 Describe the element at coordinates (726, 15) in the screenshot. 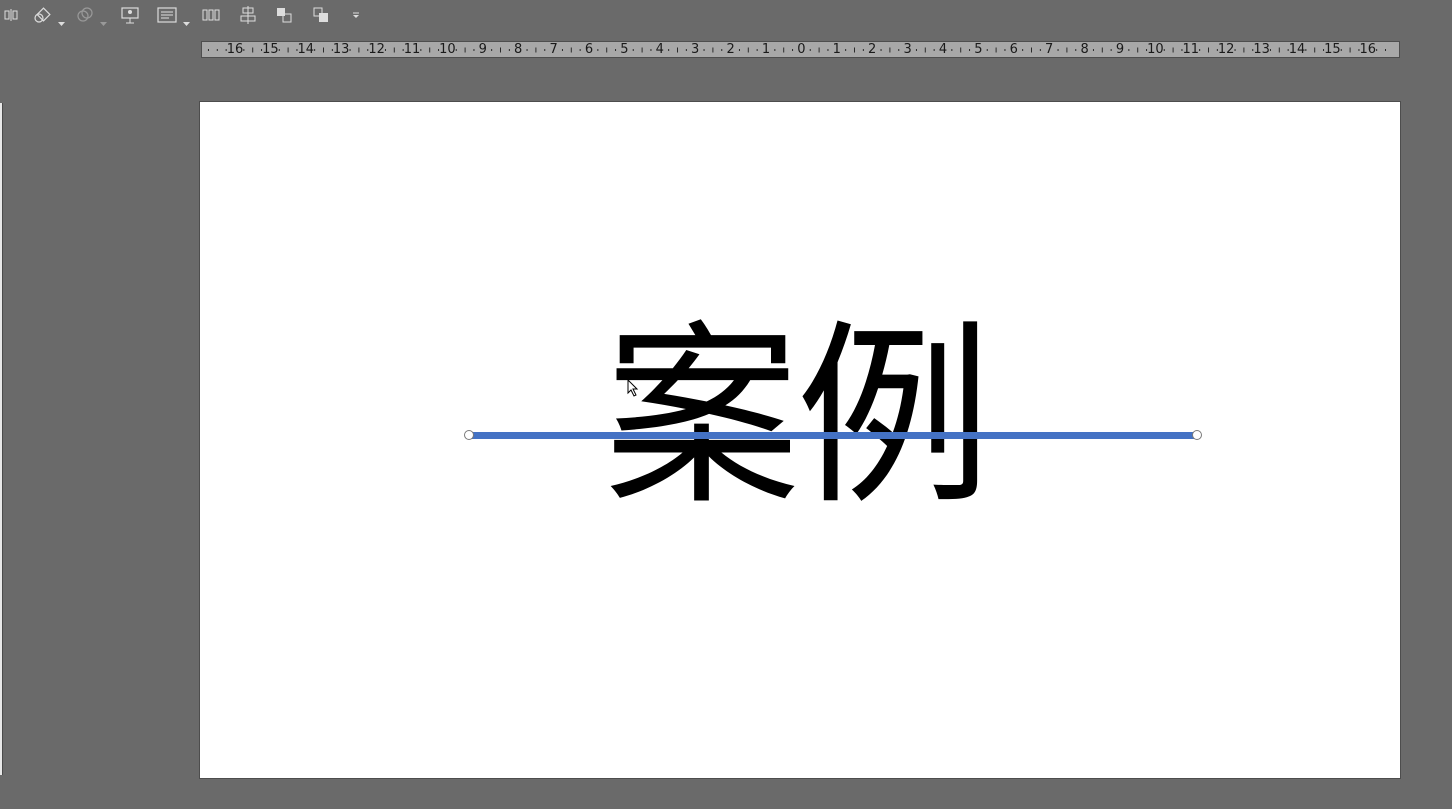

I see `quick-access-toolbar` at that location.